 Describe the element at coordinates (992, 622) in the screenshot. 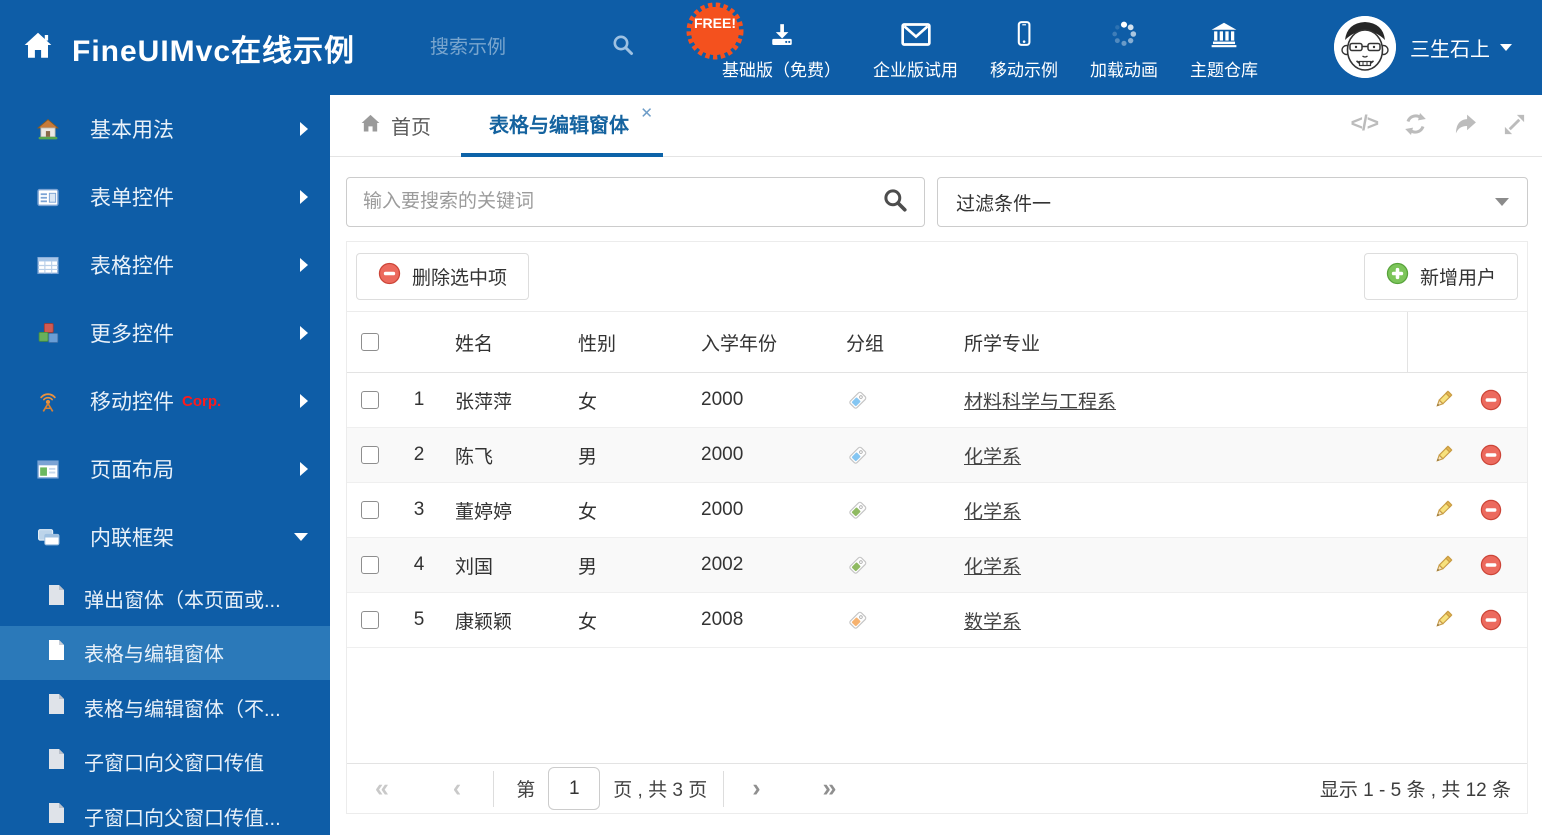

I see `cell-major-link: 数学系` at that location.